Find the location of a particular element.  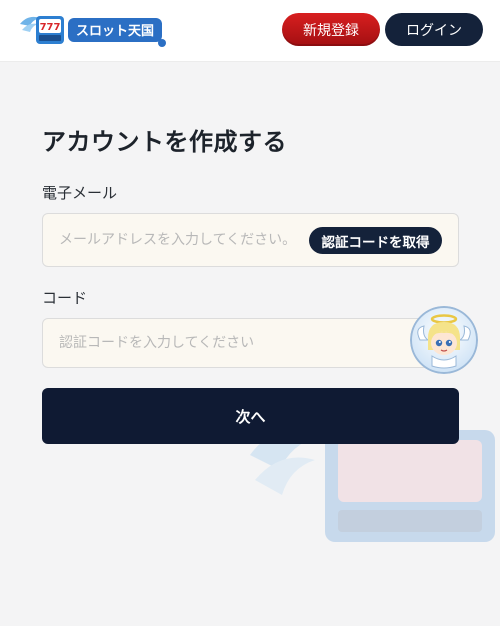

angel-mascot-icon is located at coordinates (444, 340).